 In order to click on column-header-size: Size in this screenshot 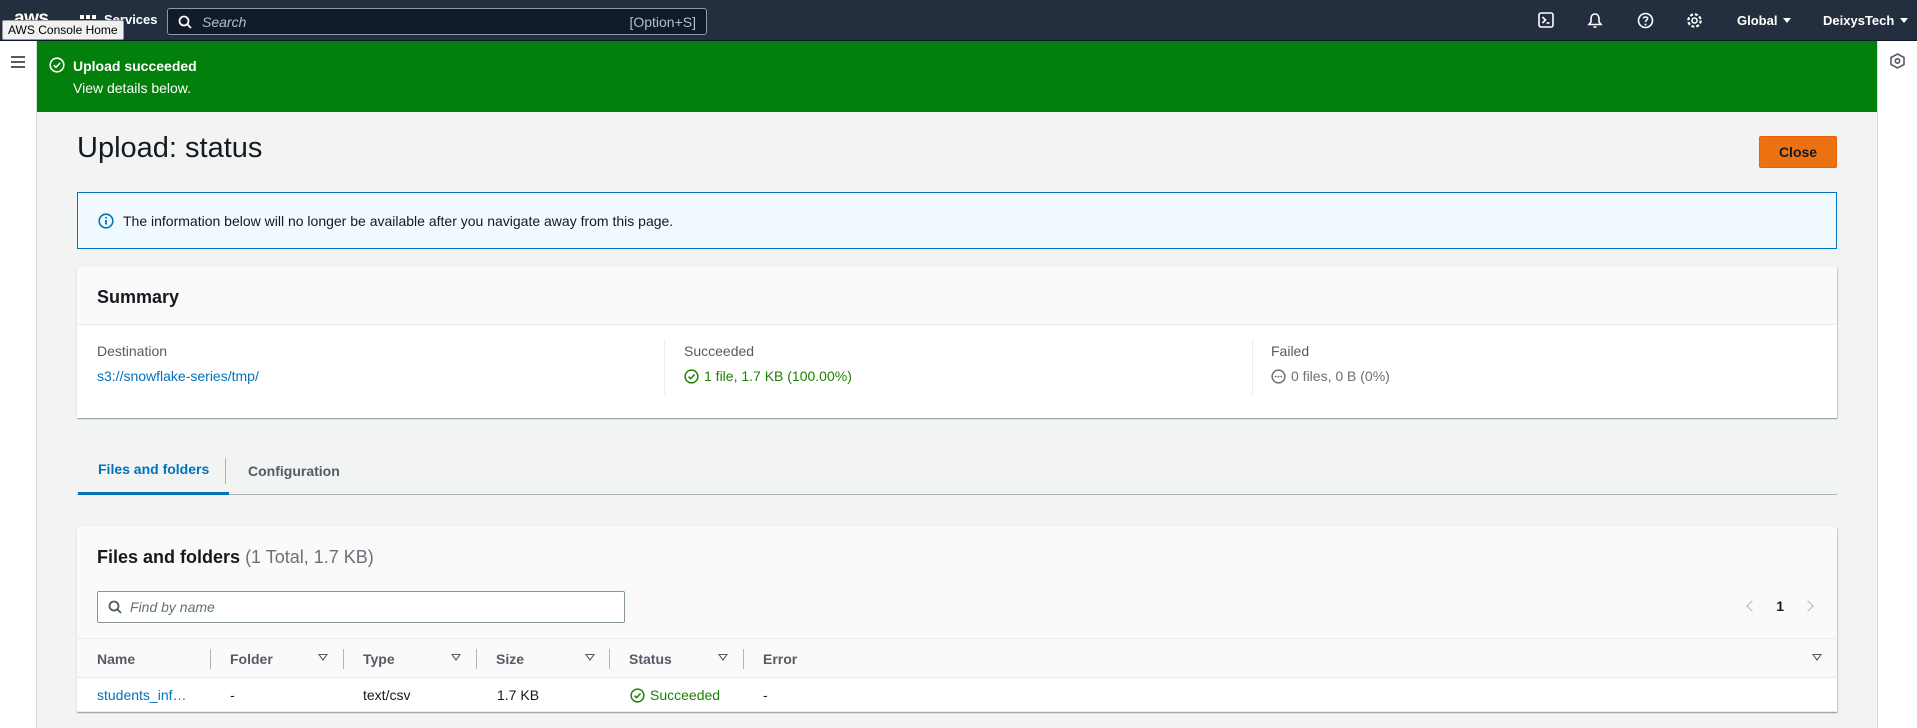, I will do `click(510, 659)`.